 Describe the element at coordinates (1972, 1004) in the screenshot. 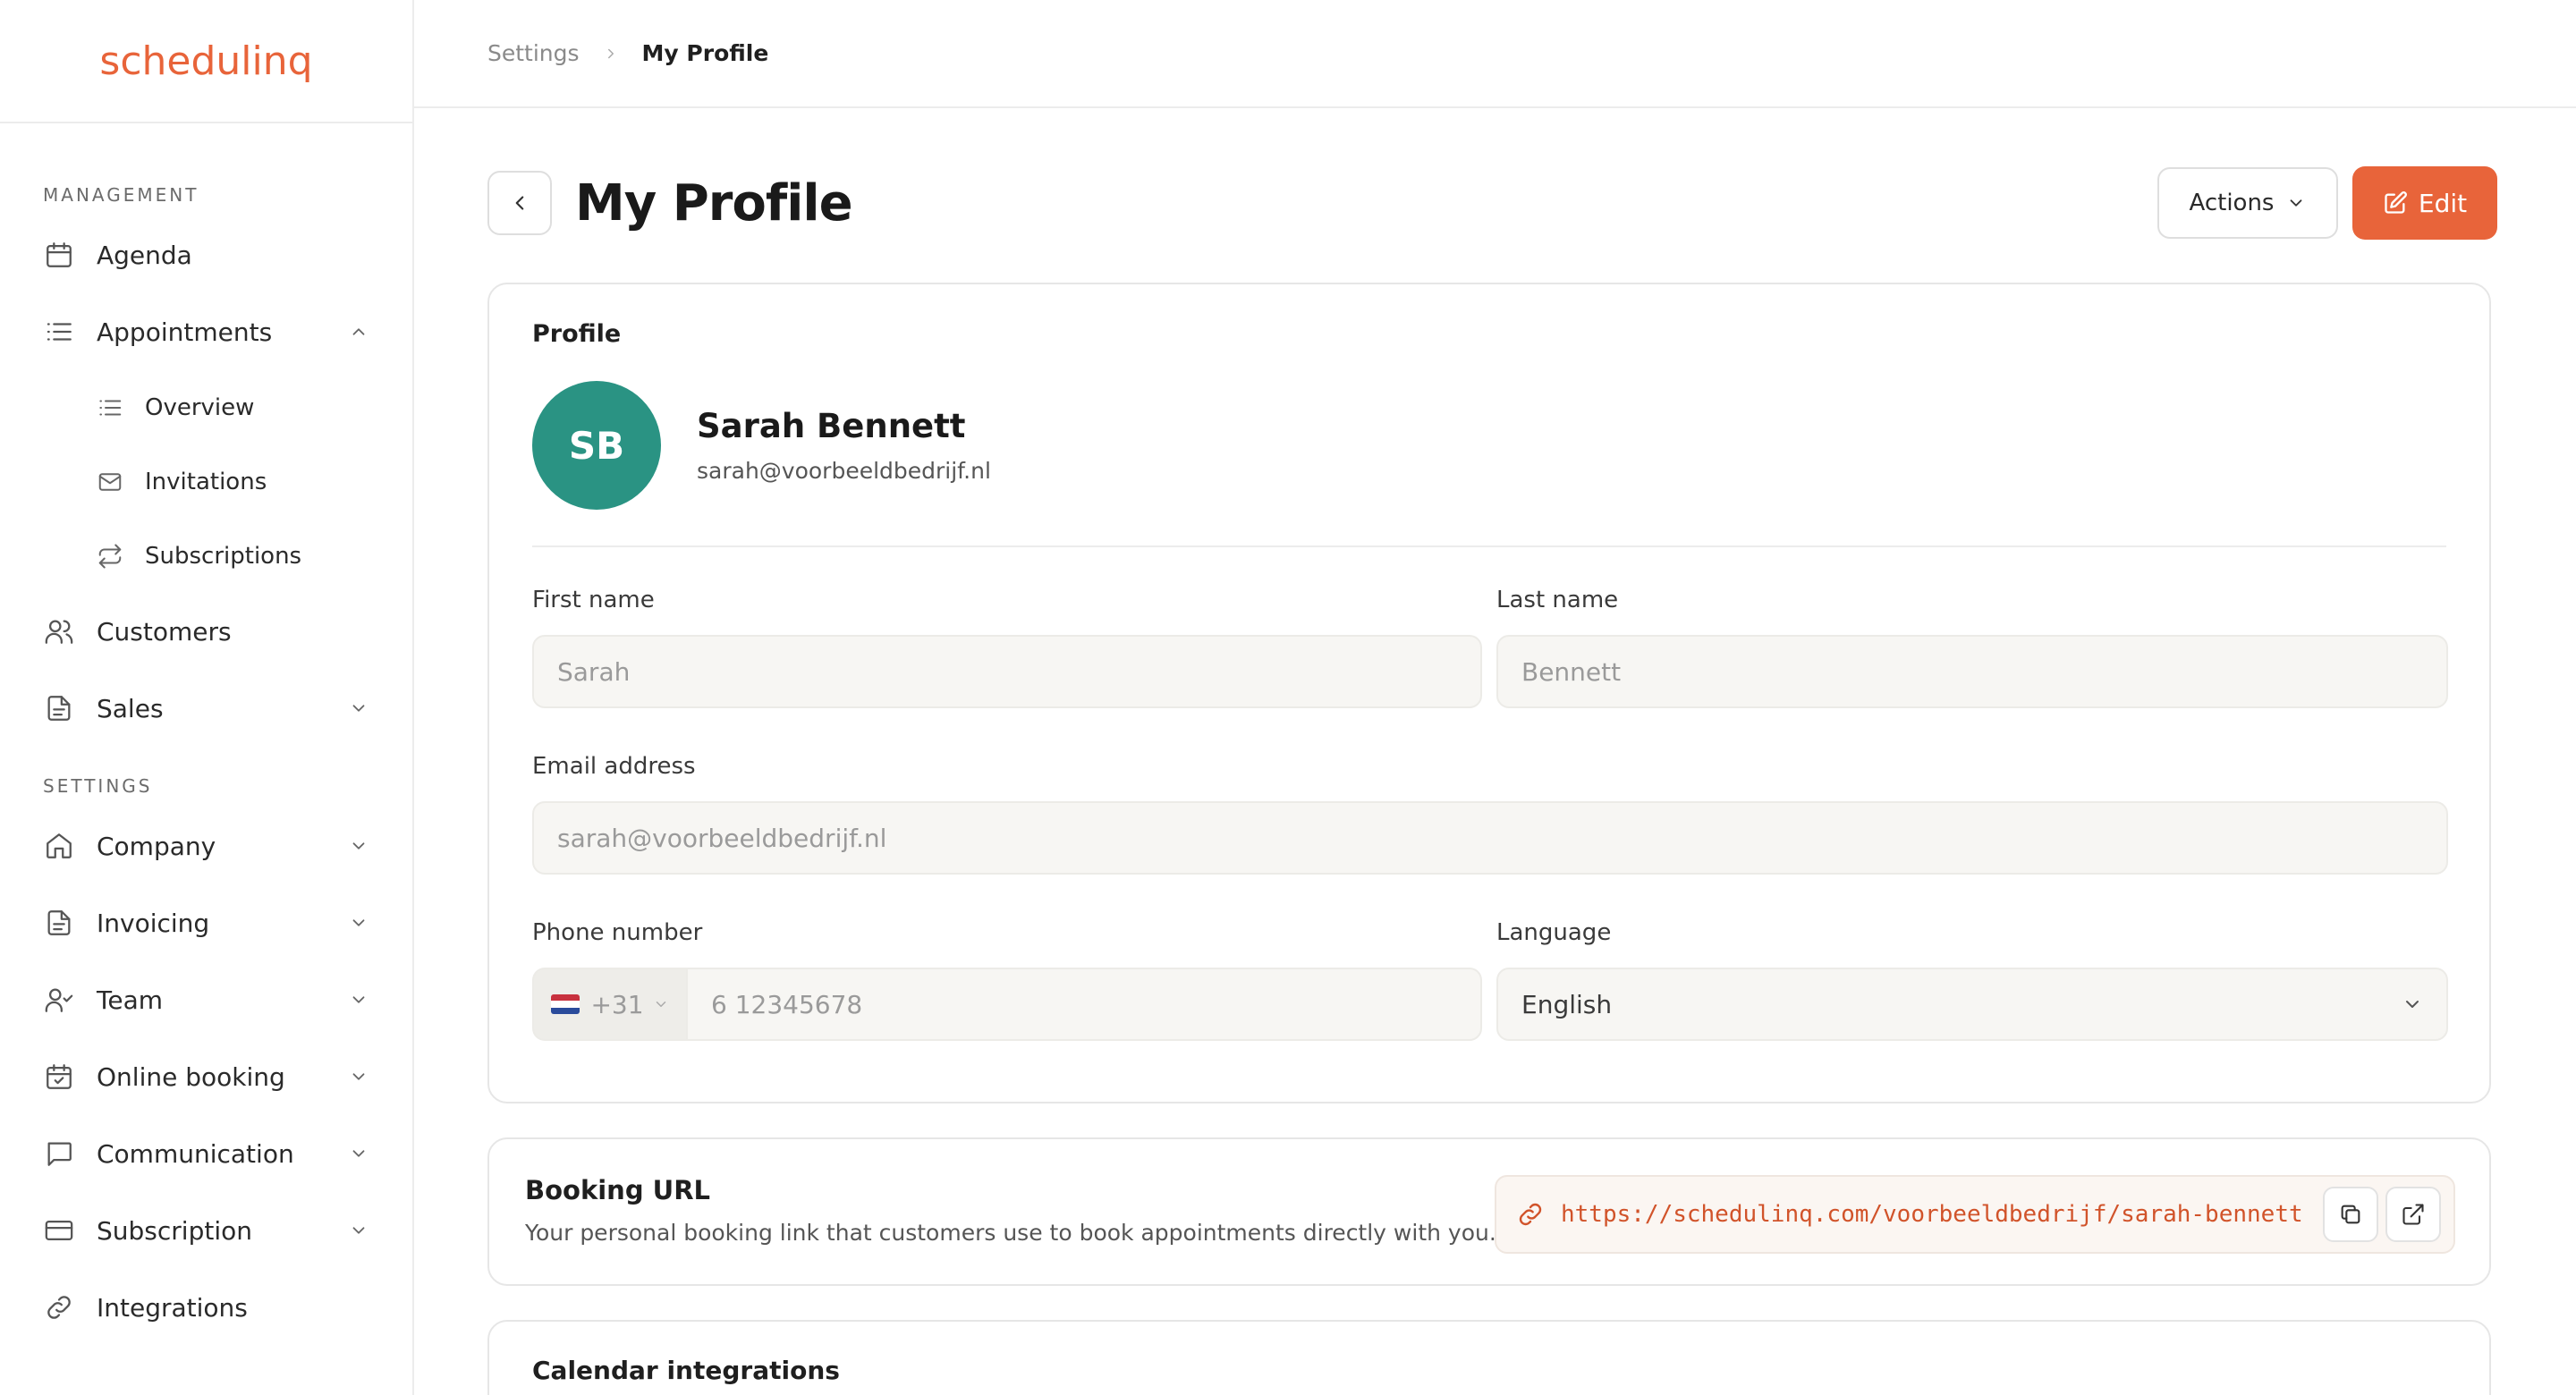

I see `language-select: English` at that location.